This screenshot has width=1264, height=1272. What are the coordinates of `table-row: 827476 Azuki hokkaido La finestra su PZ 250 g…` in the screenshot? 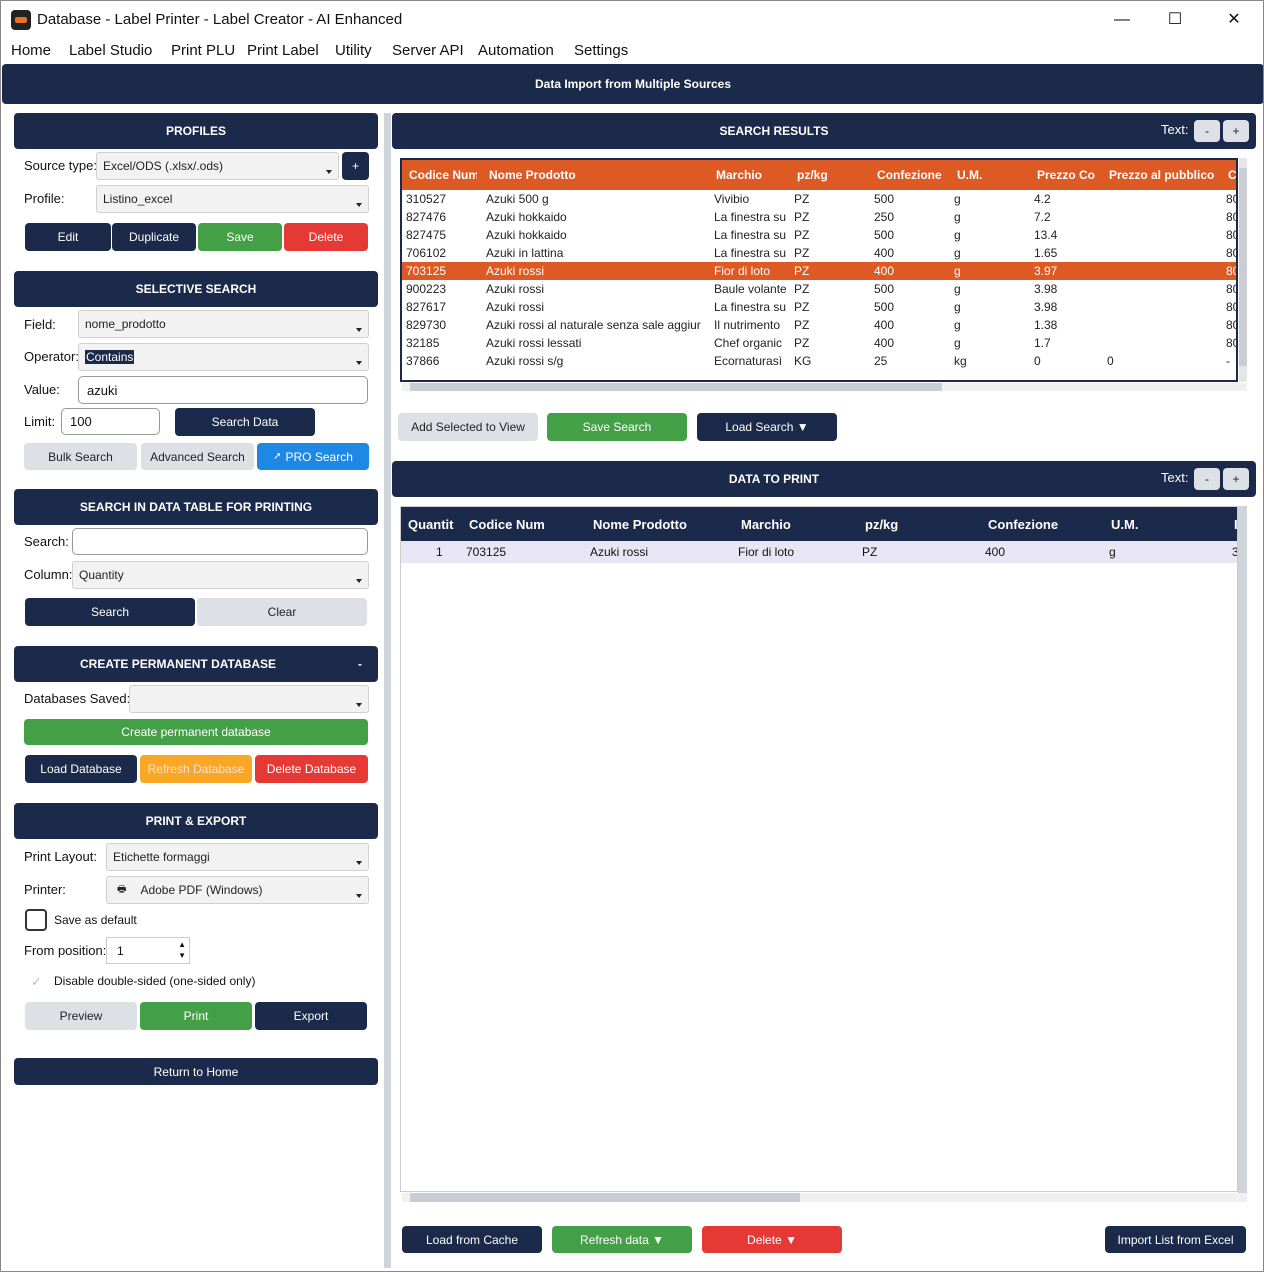 It's located at (819, 217).